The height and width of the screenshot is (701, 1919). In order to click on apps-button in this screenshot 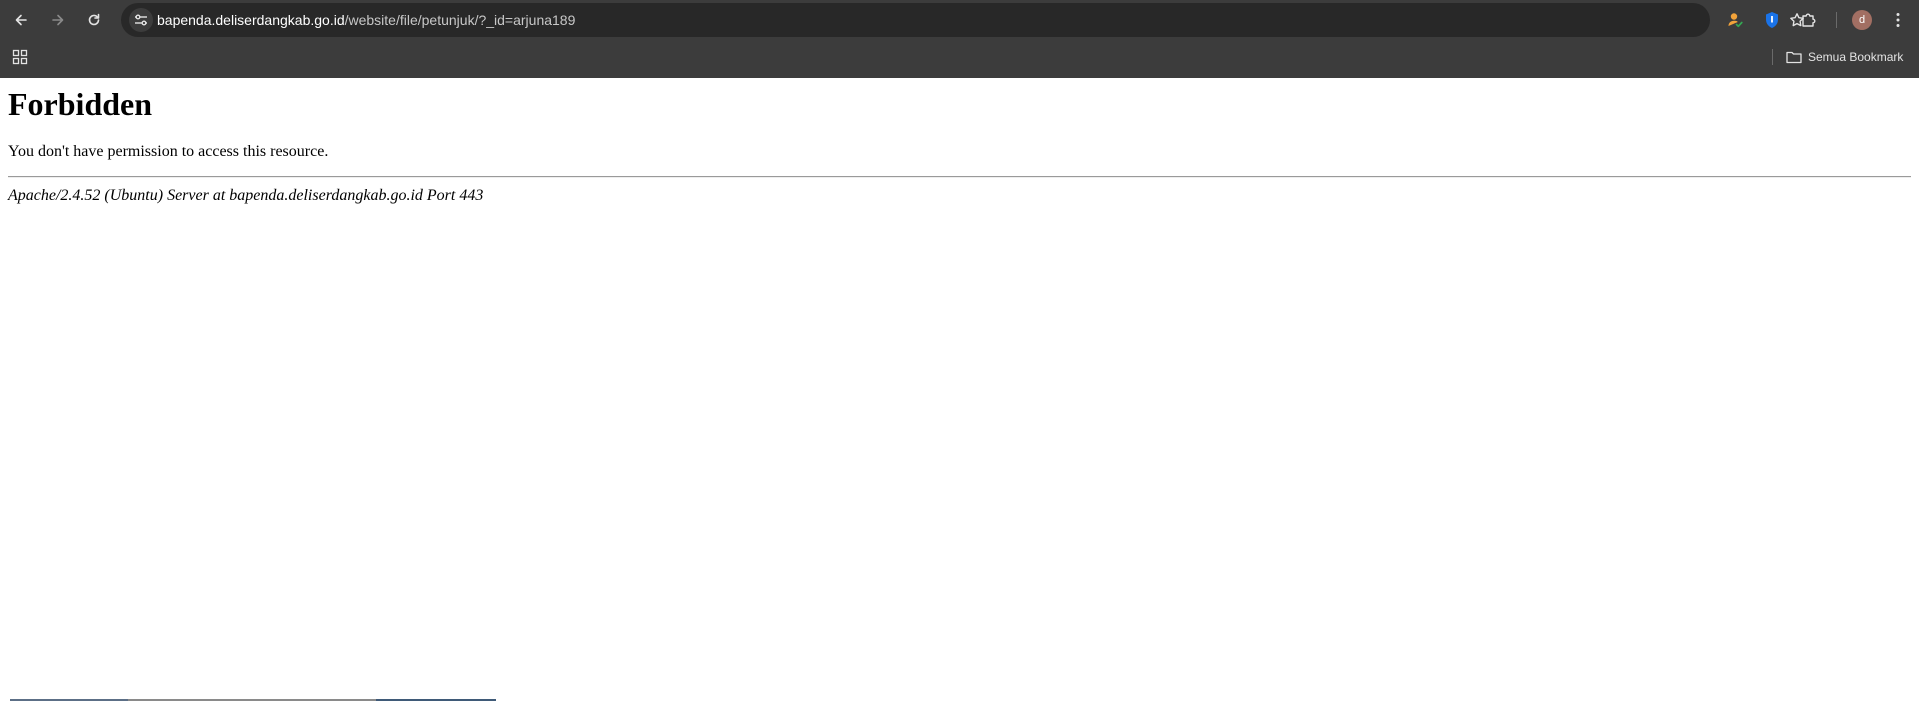, I will do `click(20, 57)`.